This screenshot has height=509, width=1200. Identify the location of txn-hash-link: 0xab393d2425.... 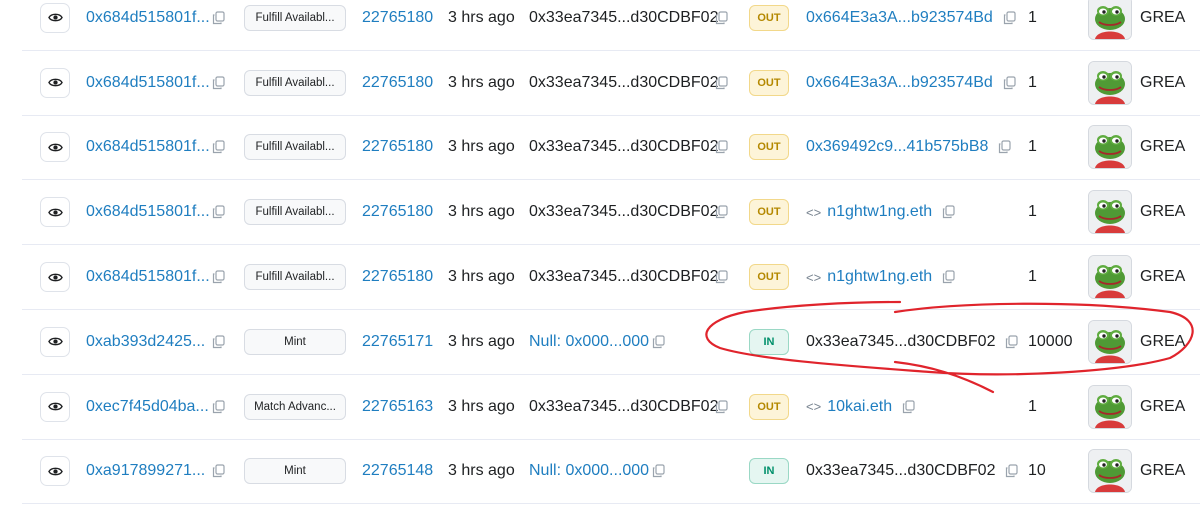
(145, 342).